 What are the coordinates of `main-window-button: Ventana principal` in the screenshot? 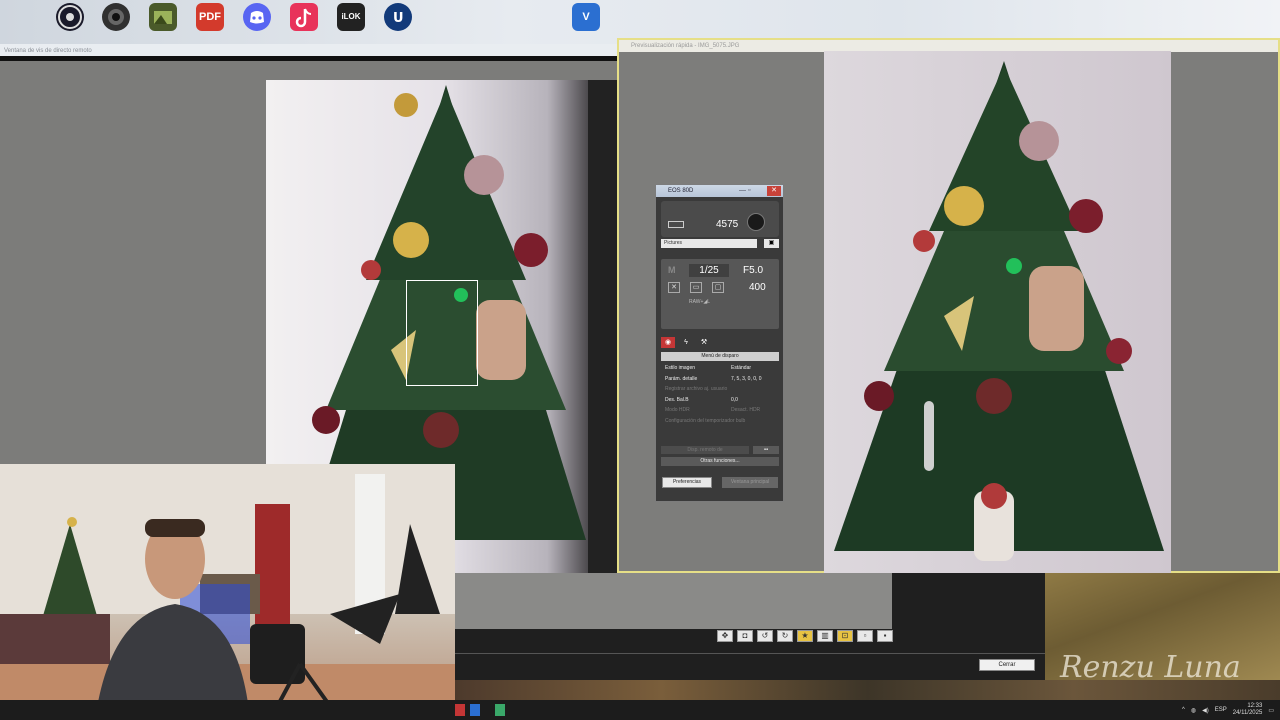 It's located at (750, 482).